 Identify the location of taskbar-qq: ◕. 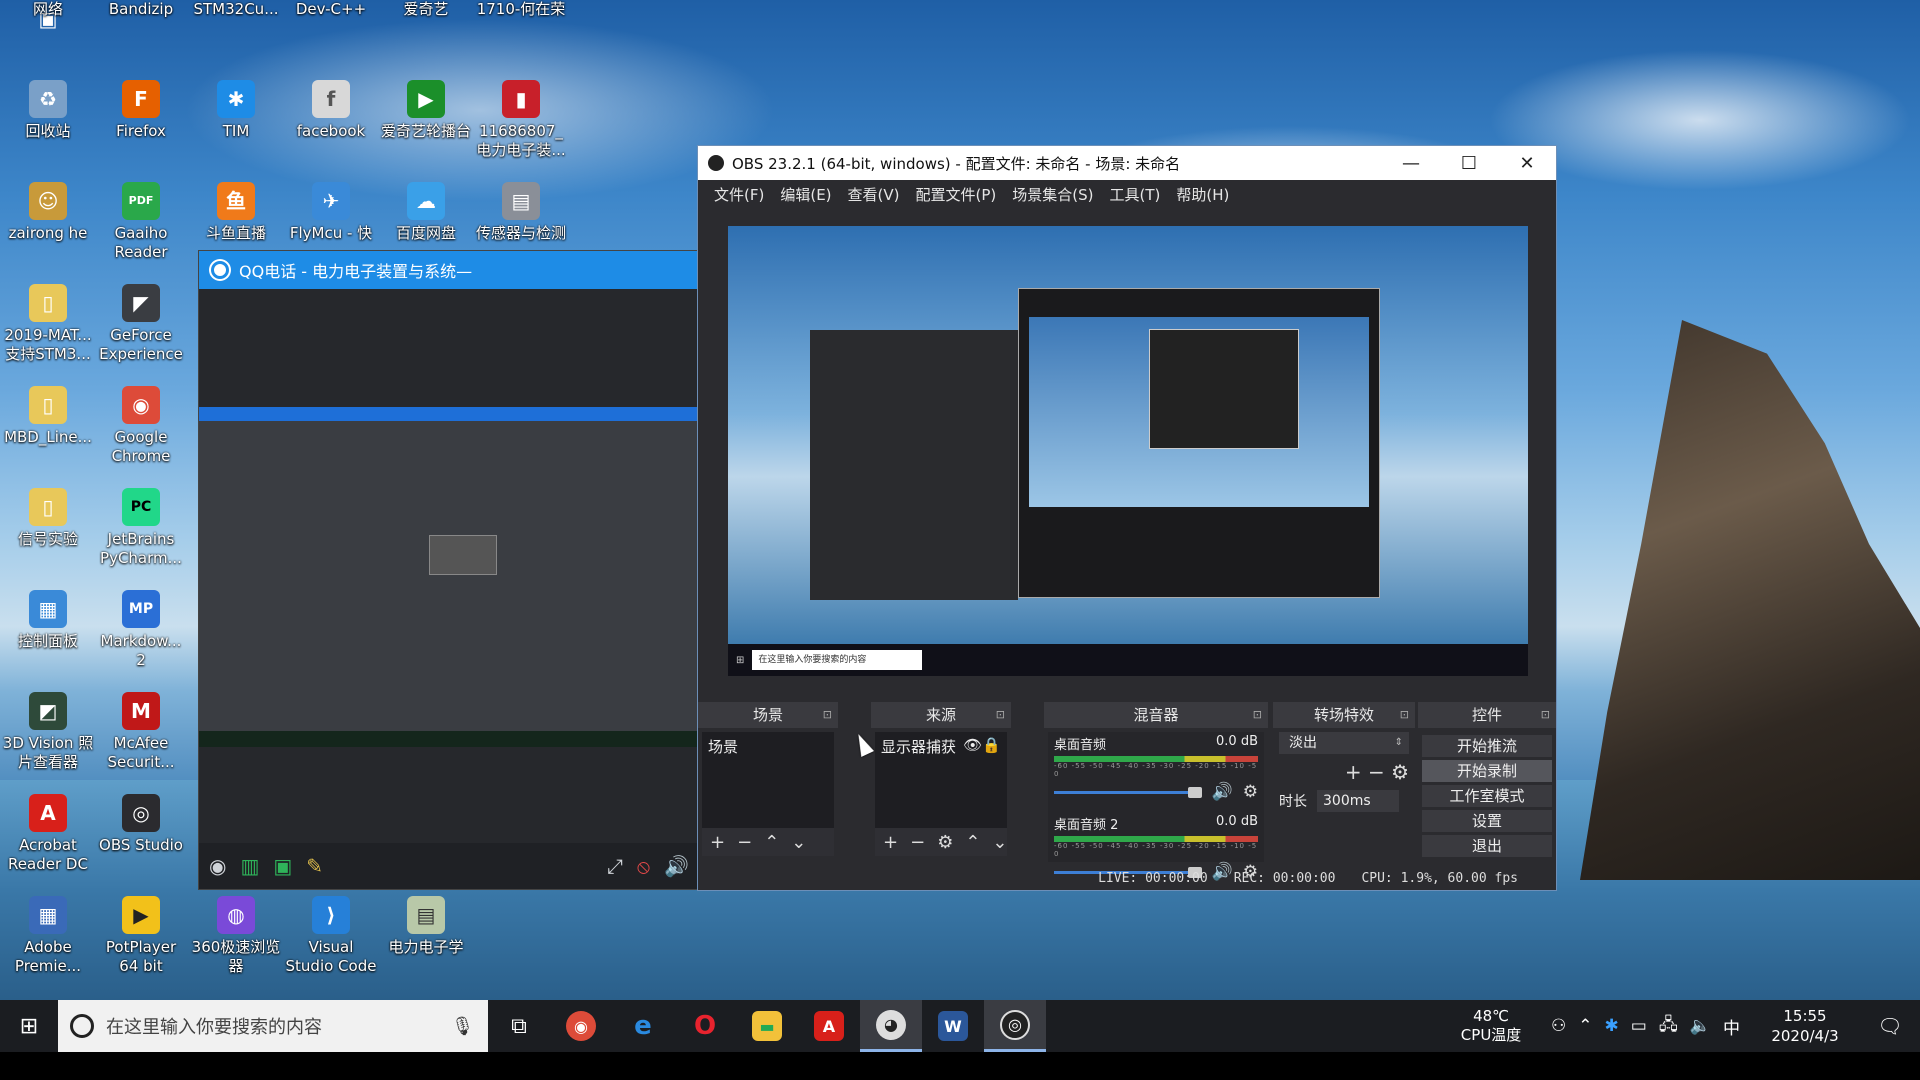
(891, 1026).